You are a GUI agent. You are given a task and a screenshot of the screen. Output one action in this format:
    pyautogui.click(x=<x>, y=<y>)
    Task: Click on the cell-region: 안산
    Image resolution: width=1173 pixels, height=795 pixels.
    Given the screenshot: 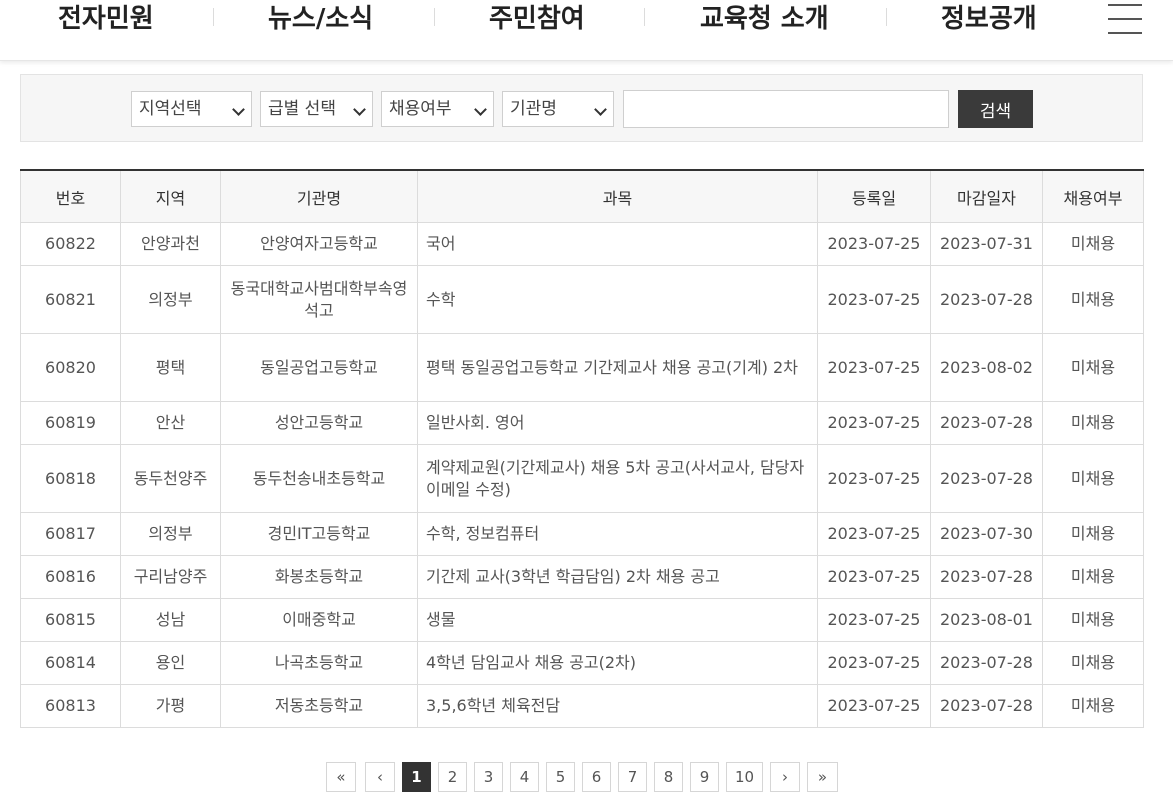 What is the action you would take?
    pyautogui.click(x=170, y=423)
    